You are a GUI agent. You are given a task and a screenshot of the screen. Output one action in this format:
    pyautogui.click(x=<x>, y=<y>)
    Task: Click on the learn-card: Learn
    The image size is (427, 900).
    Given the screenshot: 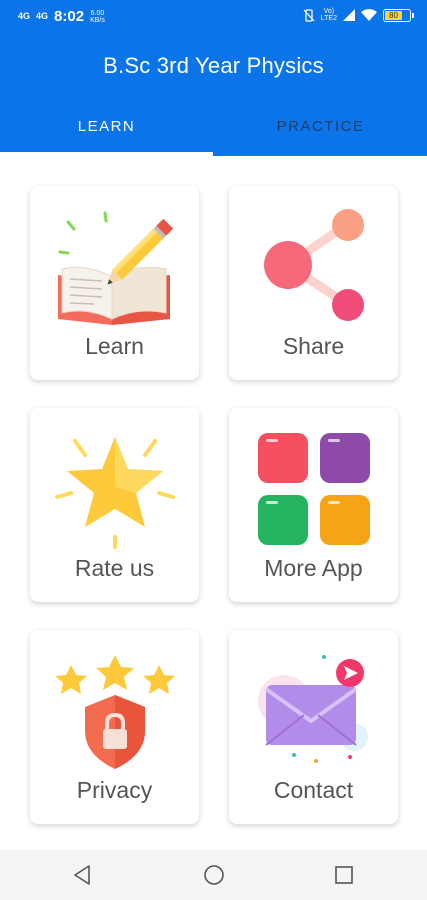 What is the action you would take?
    pyautogui.click(x=114, y=283)
    